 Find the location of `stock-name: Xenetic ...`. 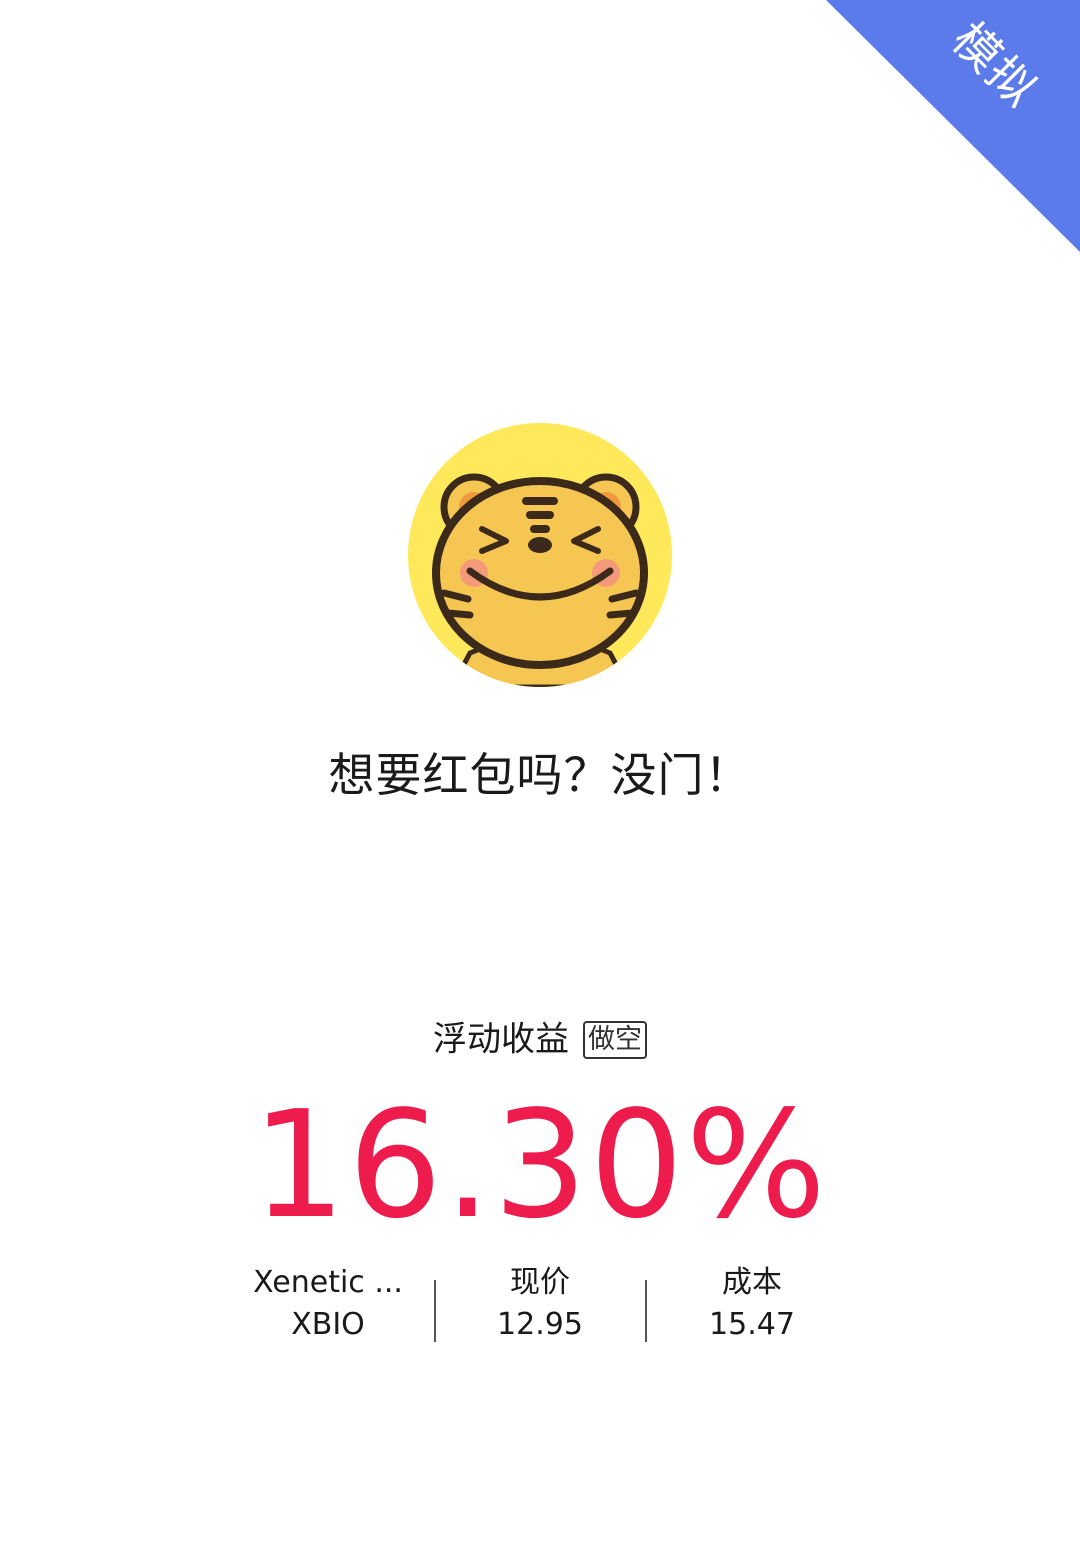

stock-name: Xenetic ... is located at coordinates (328, 1282).